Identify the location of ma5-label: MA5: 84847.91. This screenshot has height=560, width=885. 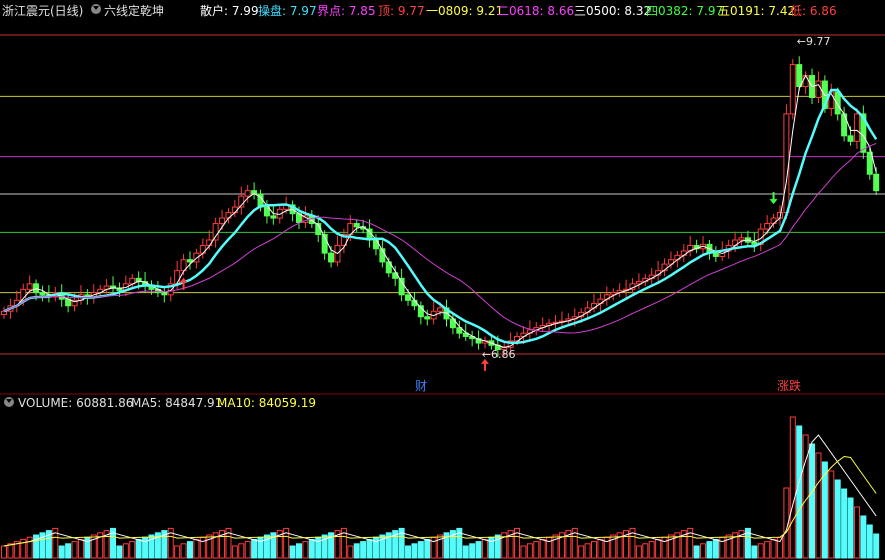
(177, 403).